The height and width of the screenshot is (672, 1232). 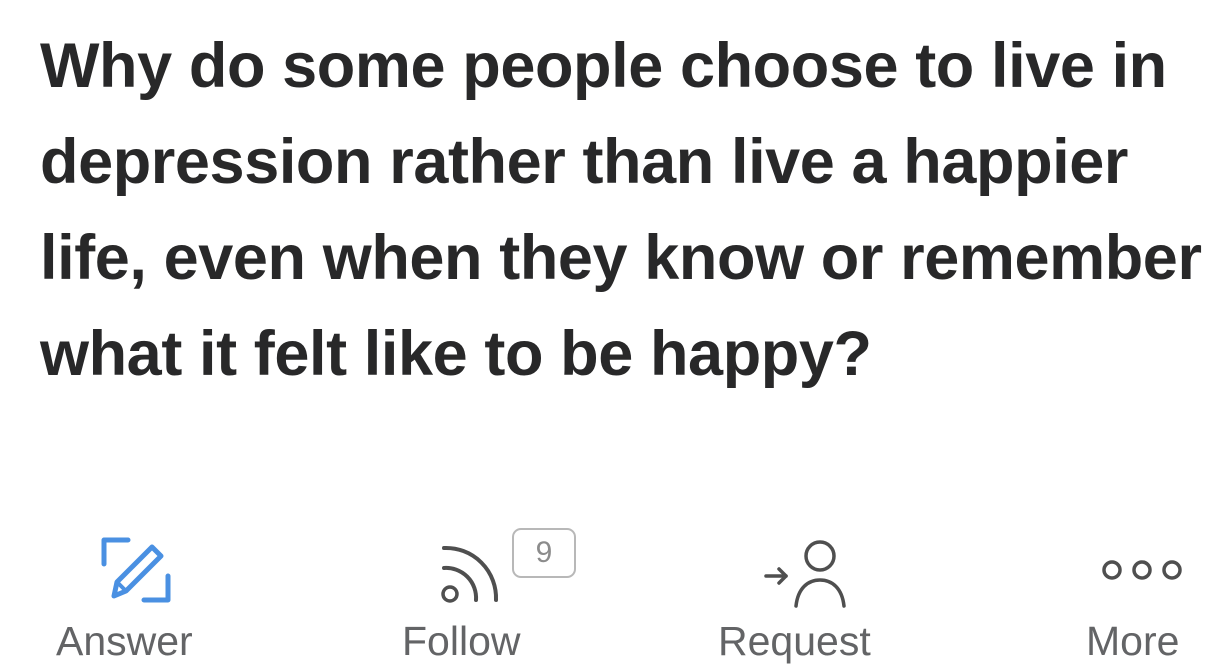 What do you see at coordinates (470, 574) in the screenshot?
I see `rss-feed-icon` at bounding box center [470, 574].